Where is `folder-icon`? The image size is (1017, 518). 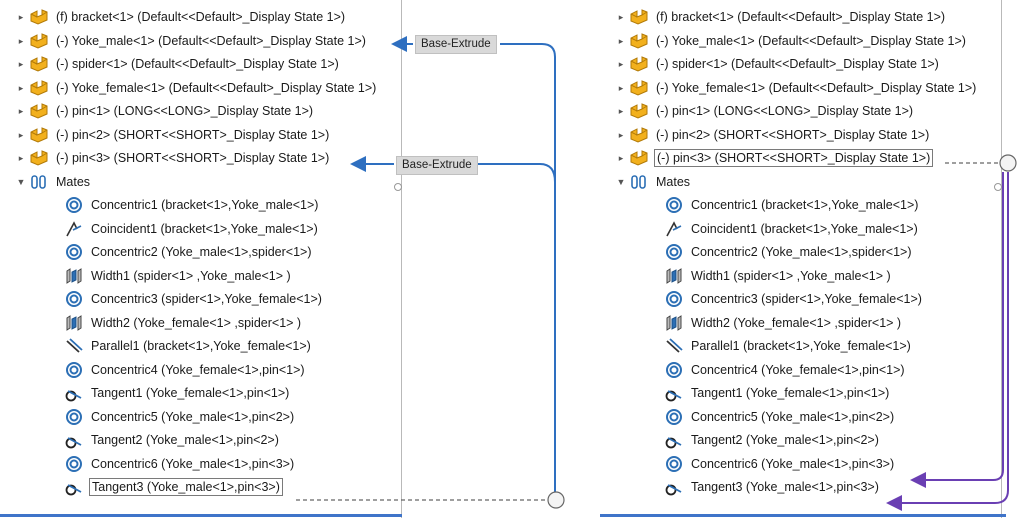
folder-icon is located at coordinates (639, 182).